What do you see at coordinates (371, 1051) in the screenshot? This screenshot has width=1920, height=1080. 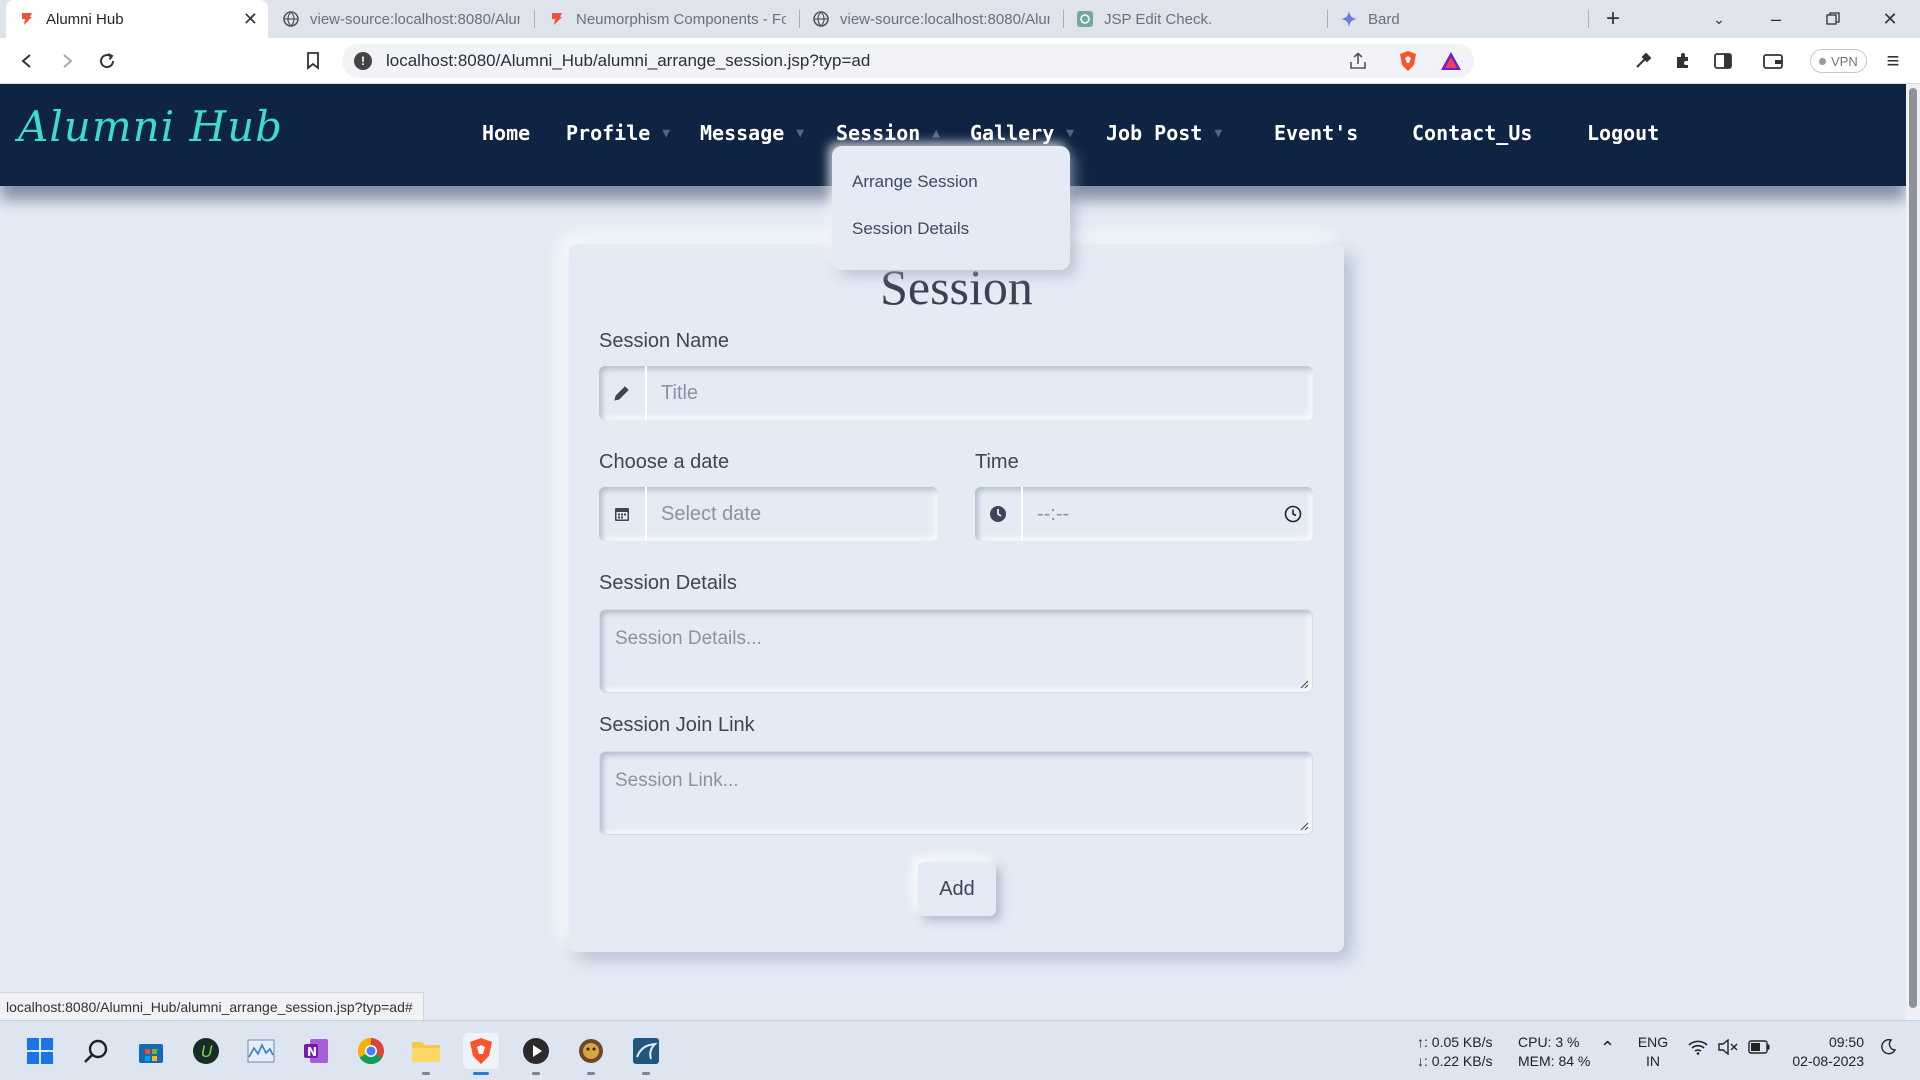 I see `chrome-icon` at bounding box center [371, 1051].